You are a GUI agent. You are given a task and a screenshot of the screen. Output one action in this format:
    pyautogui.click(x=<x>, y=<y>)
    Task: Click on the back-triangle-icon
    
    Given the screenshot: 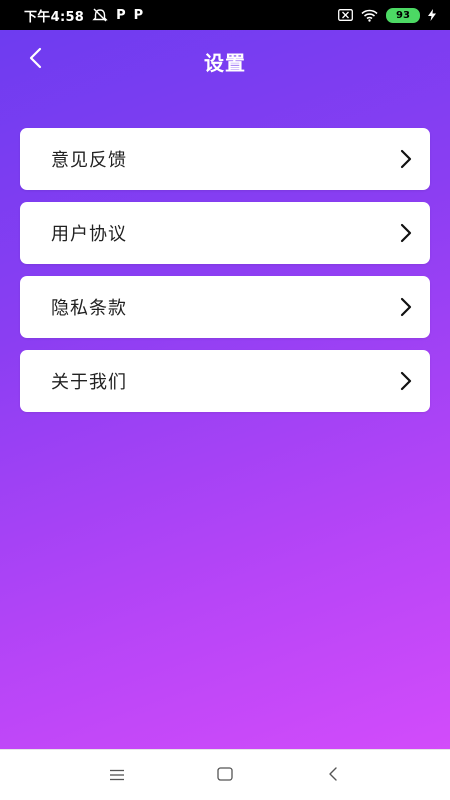 What is the action you would take?
    pyautogui.click(x=333, y=775)
    